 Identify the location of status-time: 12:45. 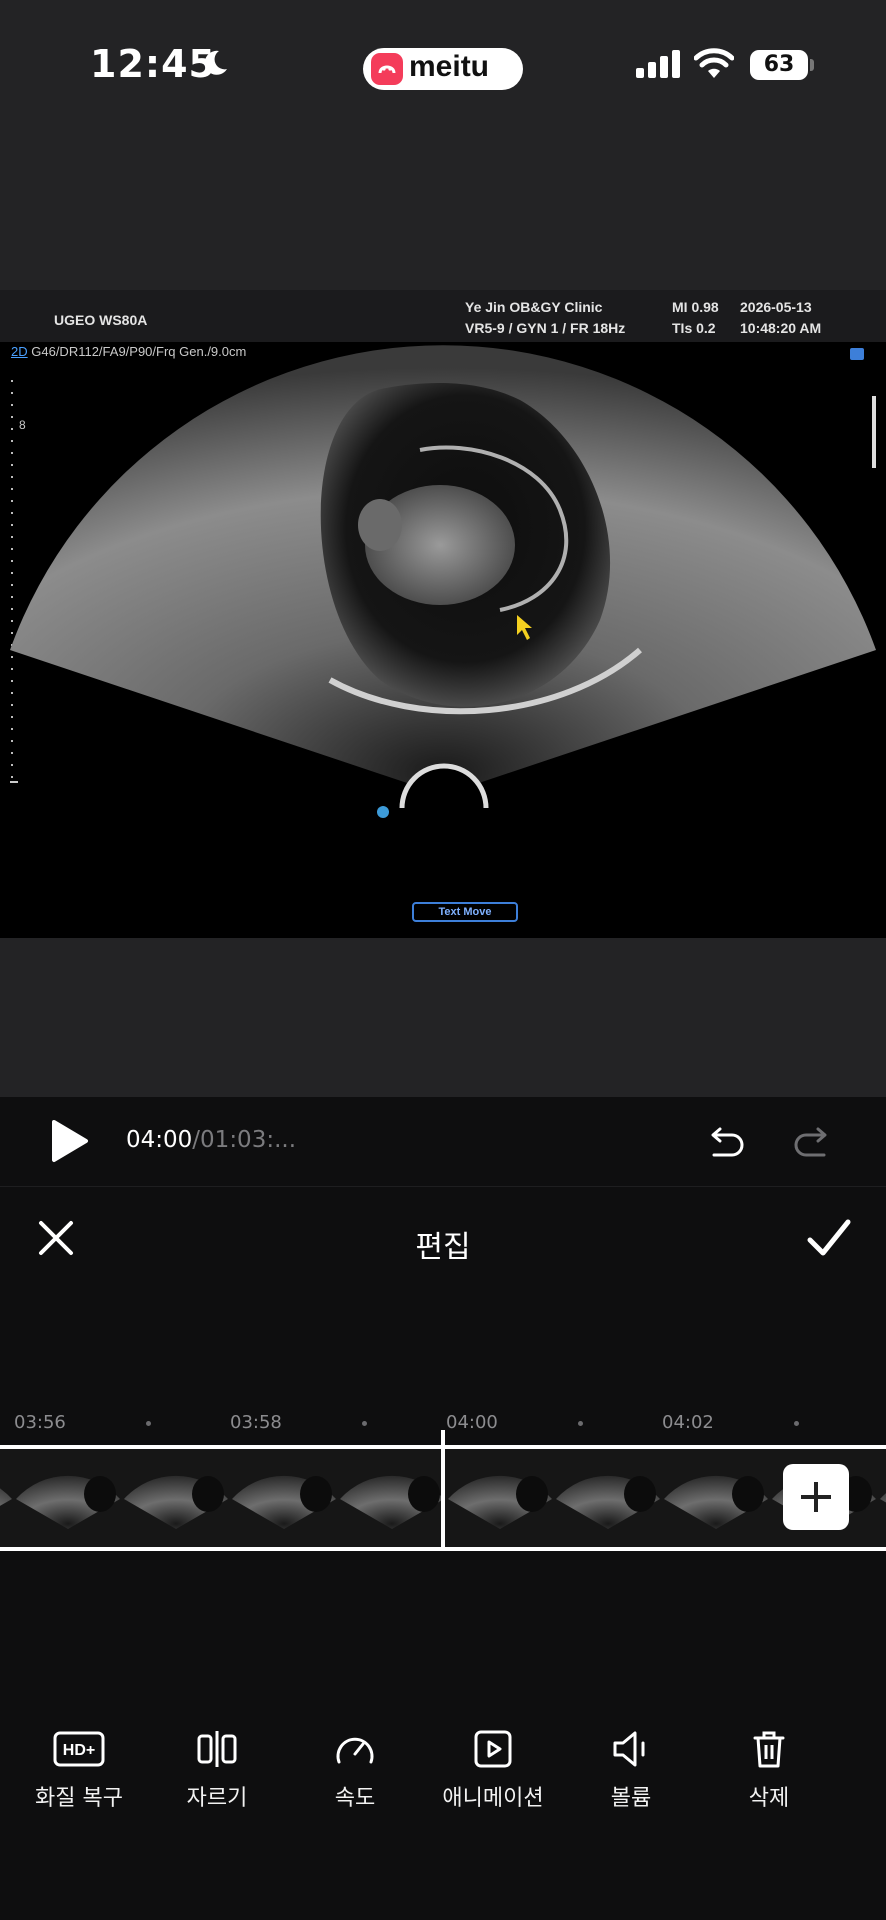
(153, 64).